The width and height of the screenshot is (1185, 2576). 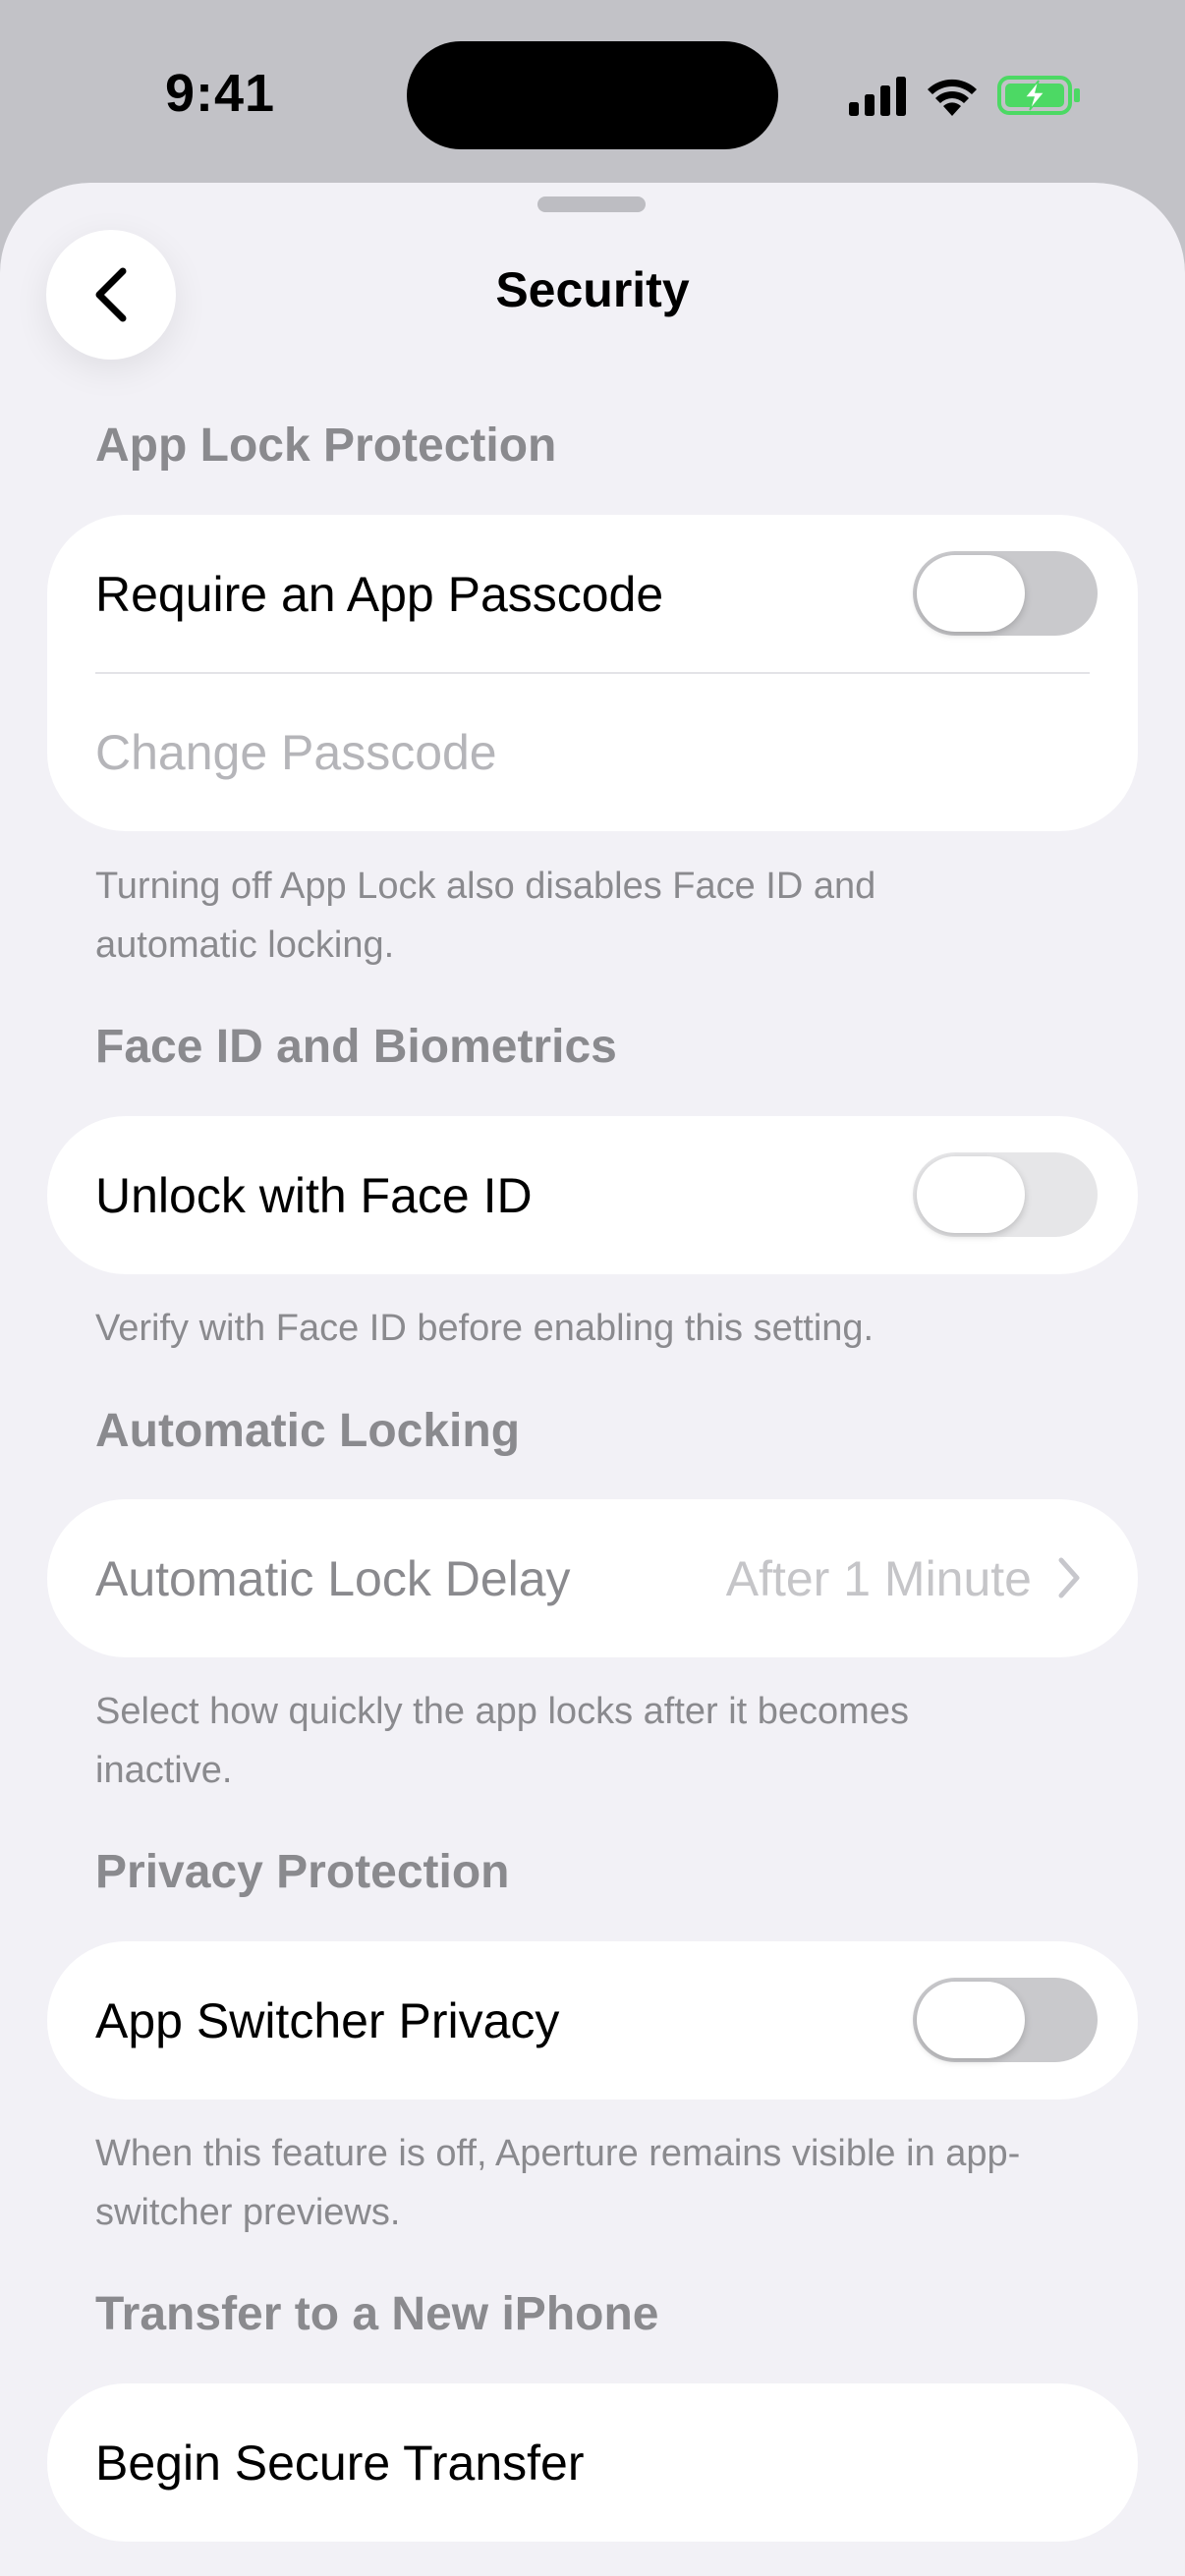 I want to click on app-switcher-privacy-row: App Switcher Privacy, so click(x=592, y=2020).